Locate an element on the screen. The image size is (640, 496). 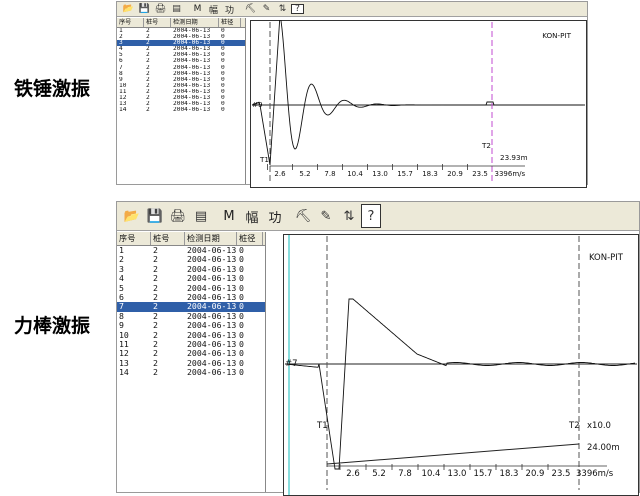
length-readout: 24.00m is located at coordinates (603, 448).